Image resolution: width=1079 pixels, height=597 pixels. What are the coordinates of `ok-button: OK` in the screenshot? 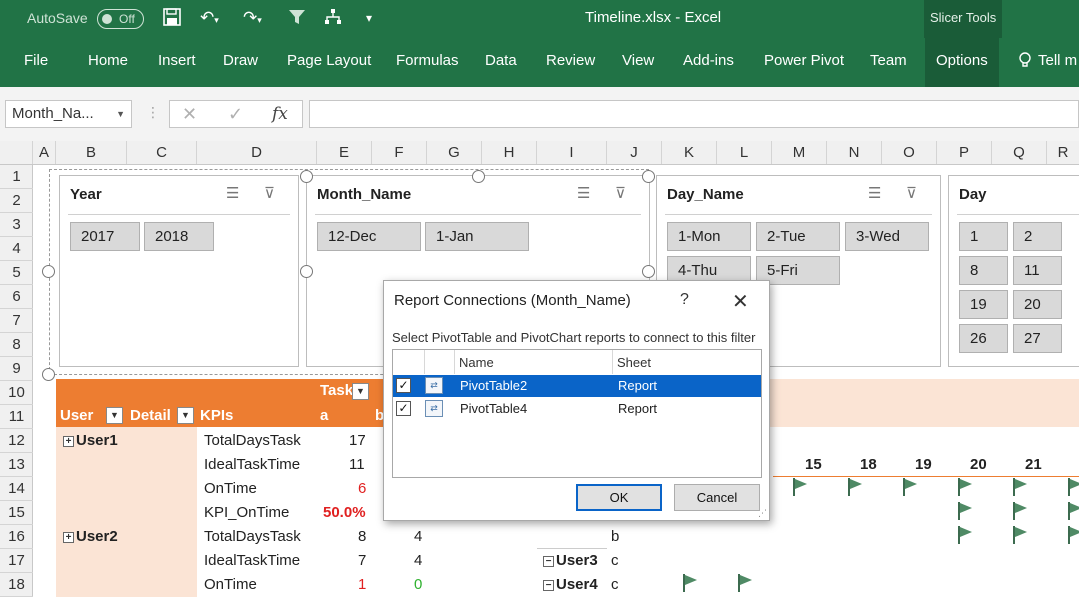 It's located at (619, 497).